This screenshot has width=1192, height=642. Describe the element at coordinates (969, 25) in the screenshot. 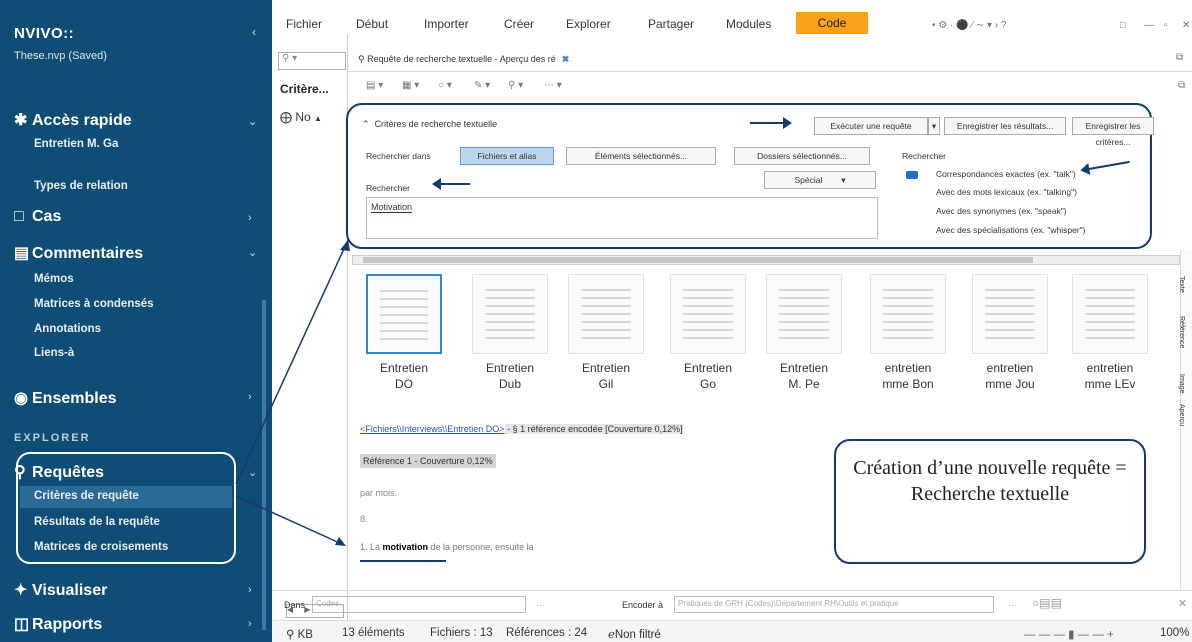

I see `toolbar-quick-icons: • ⚙ · ⚫ ⁄ ∼ ▾ › ?` at that location.